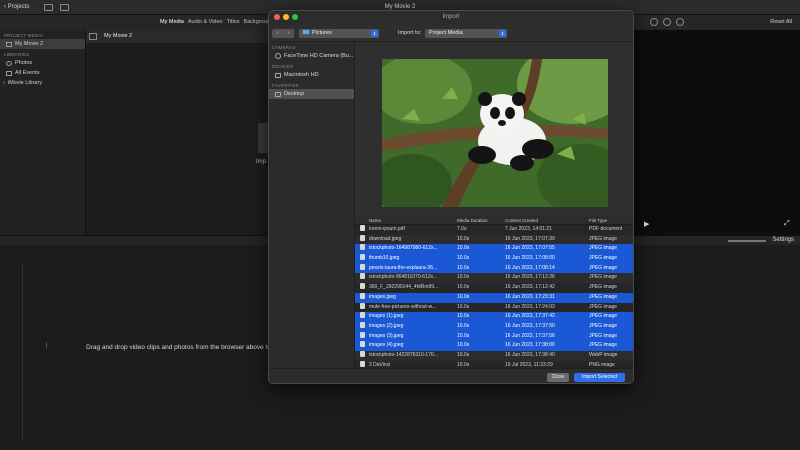 Image resolution: width=800 pixels, height=450 pixels. What do you see at coordinates (283, 66) in the screenshot?
I see `devices-header: DEVICES` at bounding box center [283, 66].